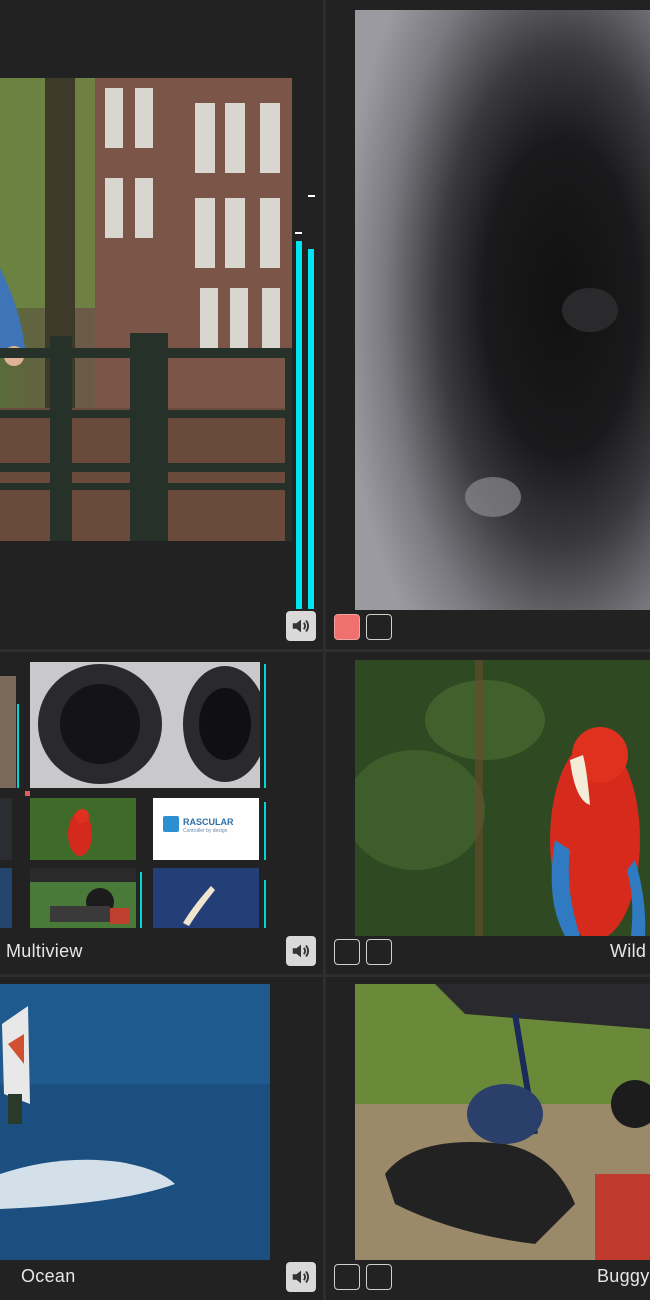 This screenshot has width=650, height=1300. I want to click on multiview-cell-buggy, so click(83, 898).